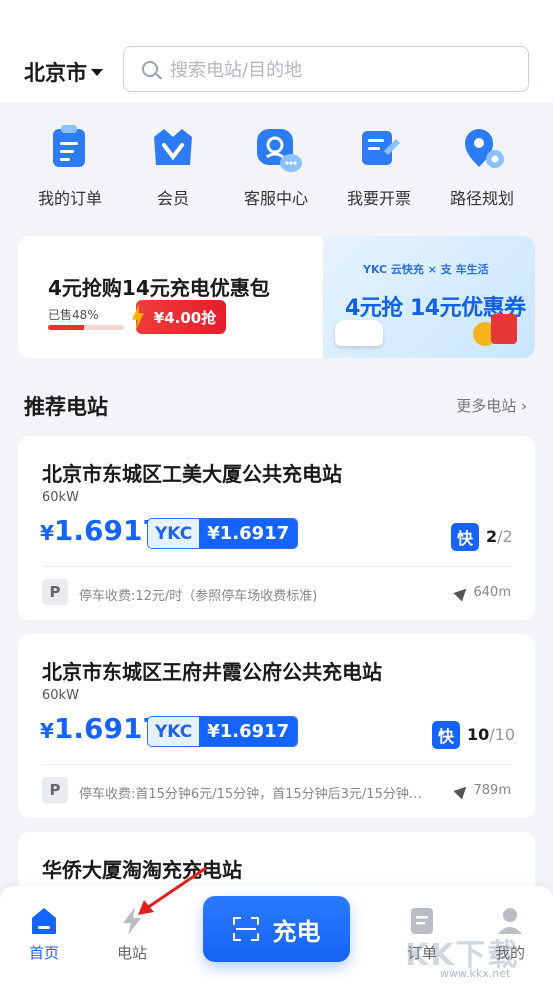 This screenshot has width=553, height=984. What do you see at coordinates (478, 734) in the screenshot?
I see `available-count: 10` at bounding box center [478, 734].